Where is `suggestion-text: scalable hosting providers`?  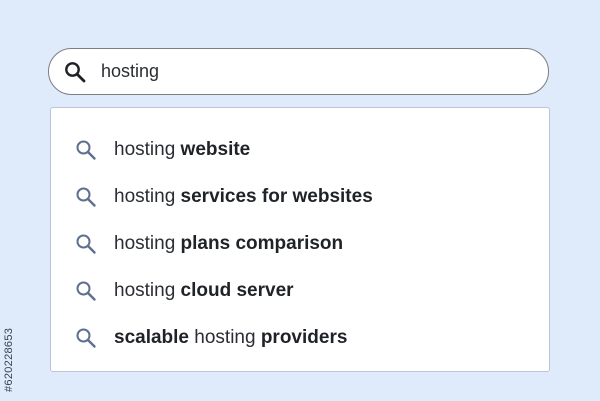 suggestion-text: scalable hosting providers is located at coordinates (230, 338).